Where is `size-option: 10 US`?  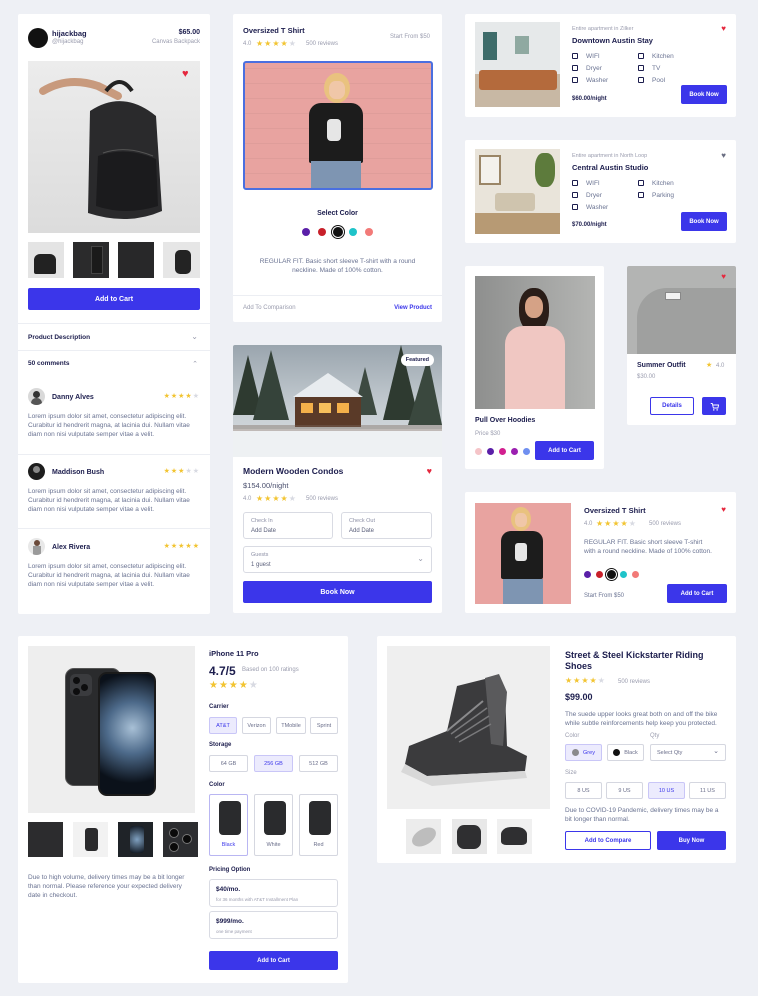
size-option: 10 US is located at coordinates (666, 790).